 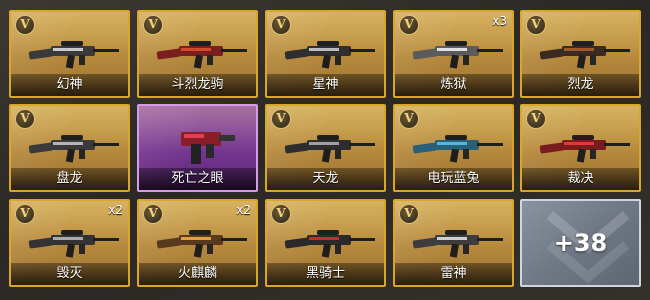 I want to click on more-items-button: +38, so click(x=580, y=243).